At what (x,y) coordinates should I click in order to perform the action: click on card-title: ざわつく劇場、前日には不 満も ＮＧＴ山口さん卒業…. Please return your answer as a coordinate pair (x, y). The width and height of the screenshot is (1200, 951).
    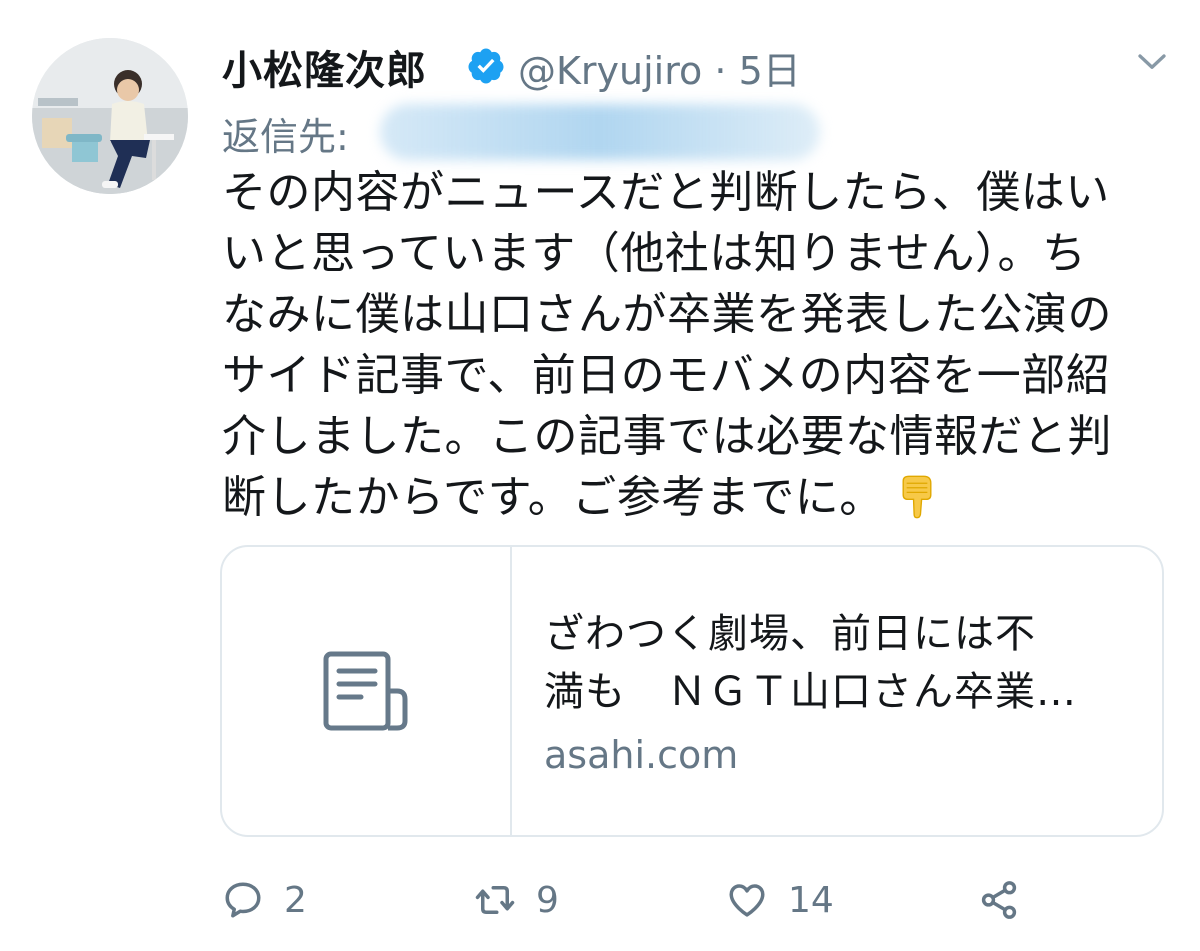
    Looking at the image, I should click on (844, 663).